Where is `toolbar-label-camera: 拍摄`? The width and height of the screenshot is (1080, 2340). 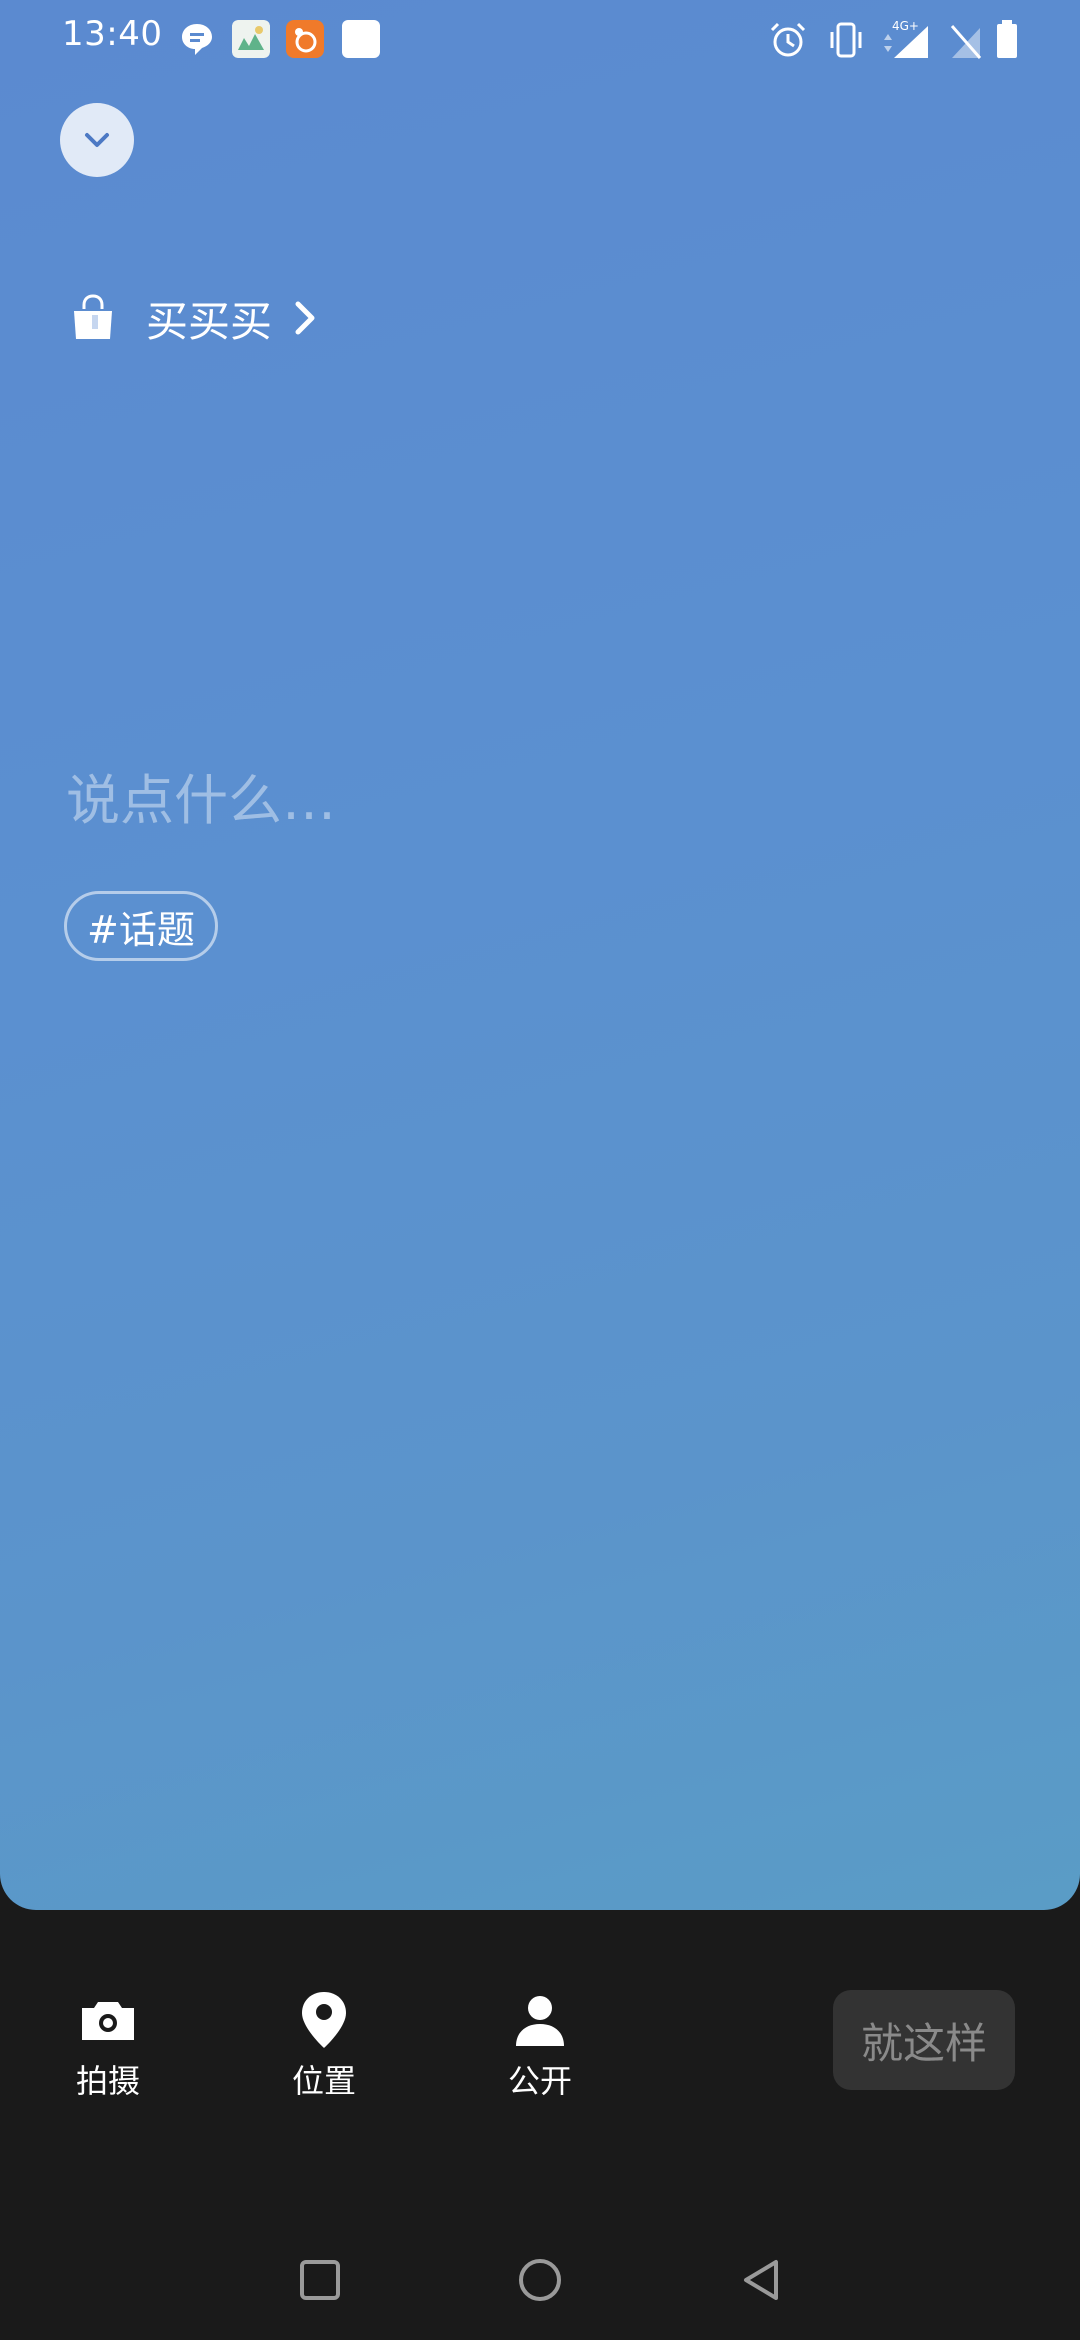 toolbar-label-camera: 拍摄 is located at coordinates (107, 2081).